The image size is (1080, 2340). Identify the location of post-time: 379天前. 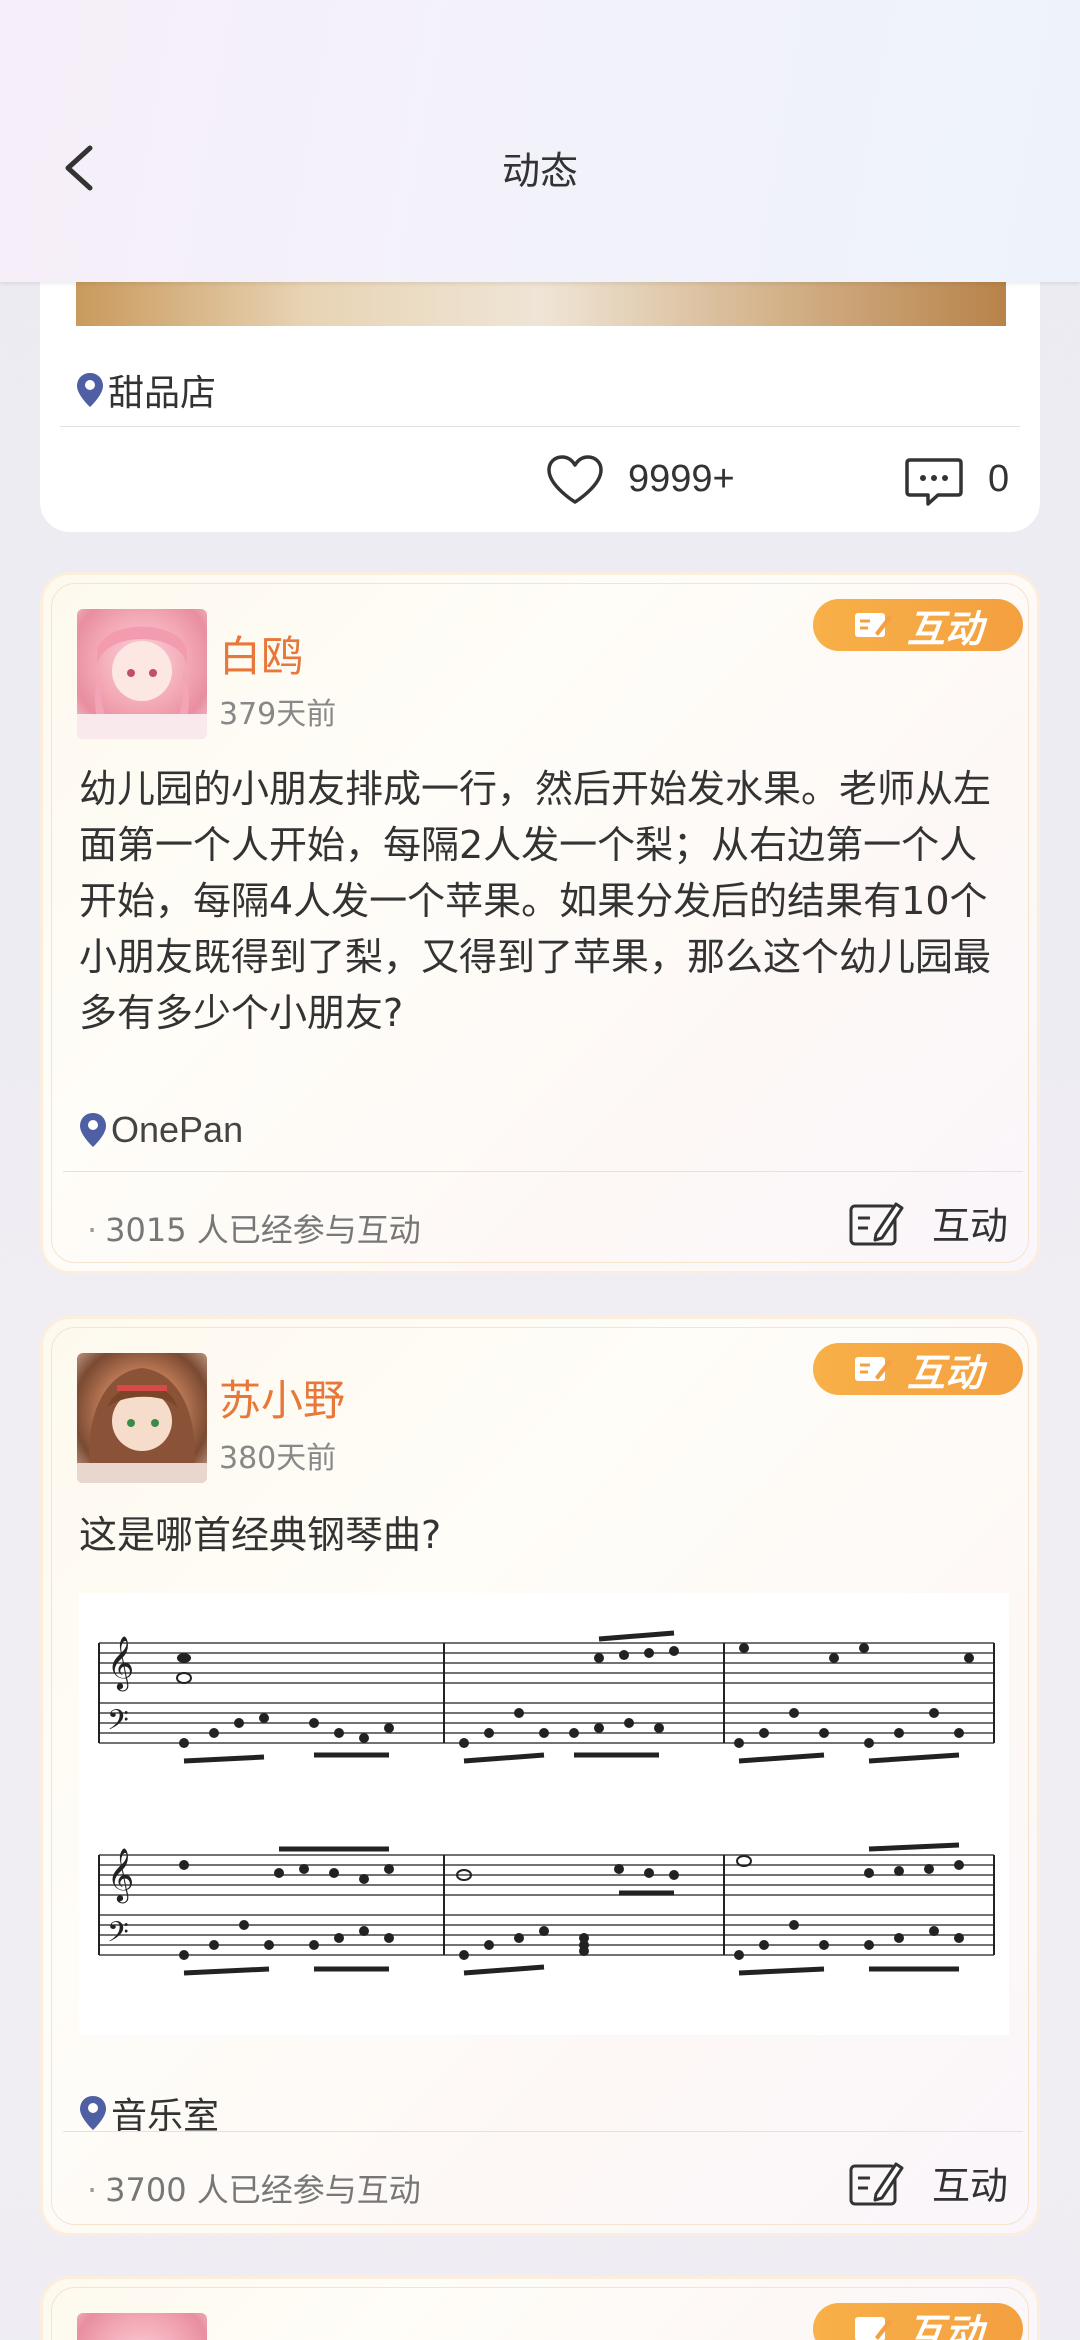
(278, 714).